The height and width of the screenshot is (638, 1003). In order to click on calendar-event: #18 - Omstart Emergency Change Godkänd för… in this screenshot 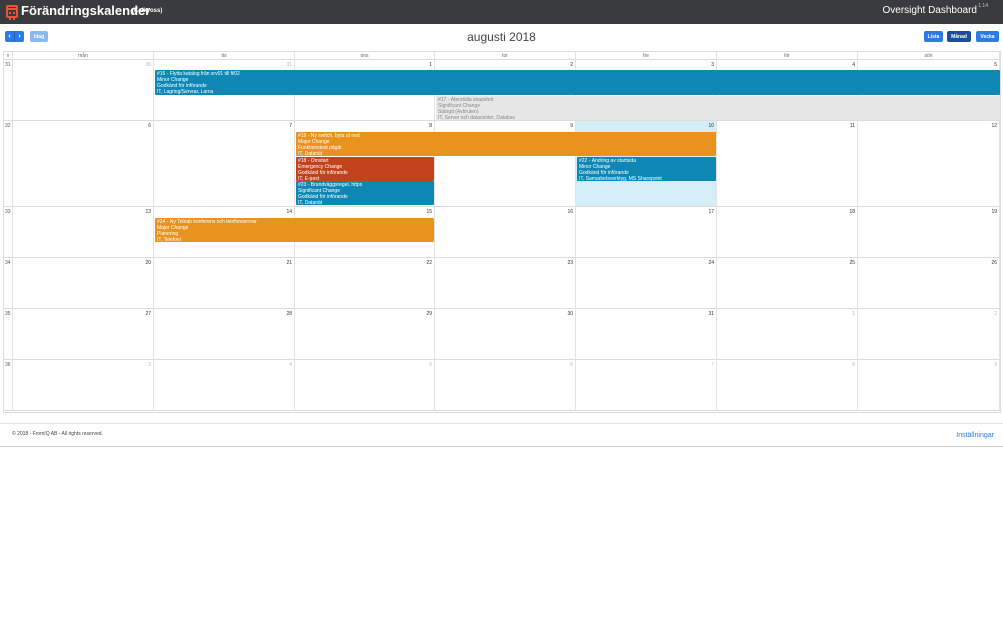, I will do `click(365, 169)`.